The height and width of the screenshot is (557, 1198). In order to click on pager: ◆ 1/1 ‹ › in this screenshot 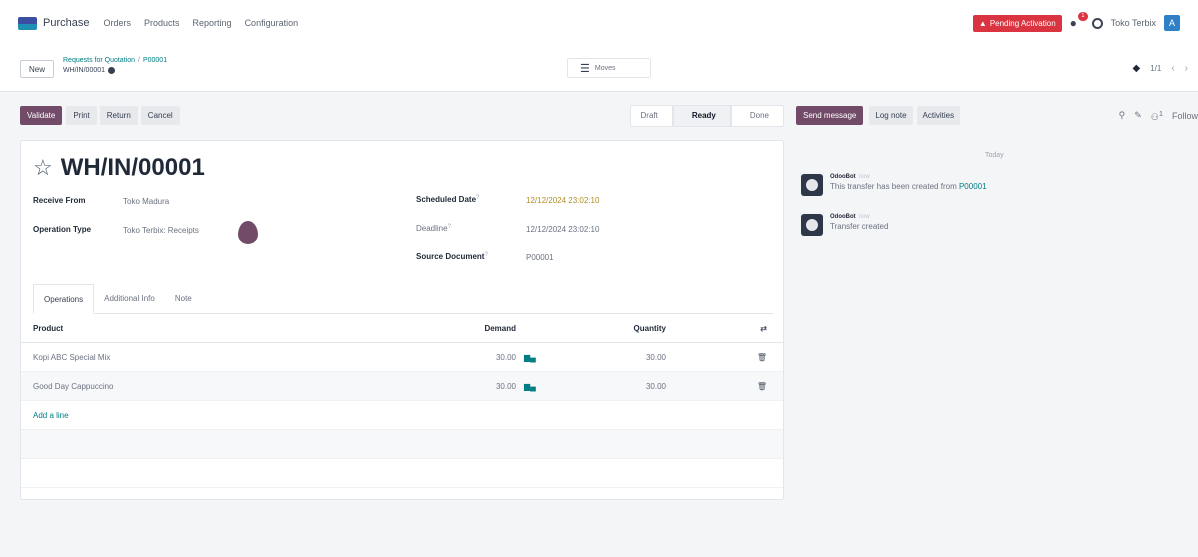, I will do `click(1160, 68)`.